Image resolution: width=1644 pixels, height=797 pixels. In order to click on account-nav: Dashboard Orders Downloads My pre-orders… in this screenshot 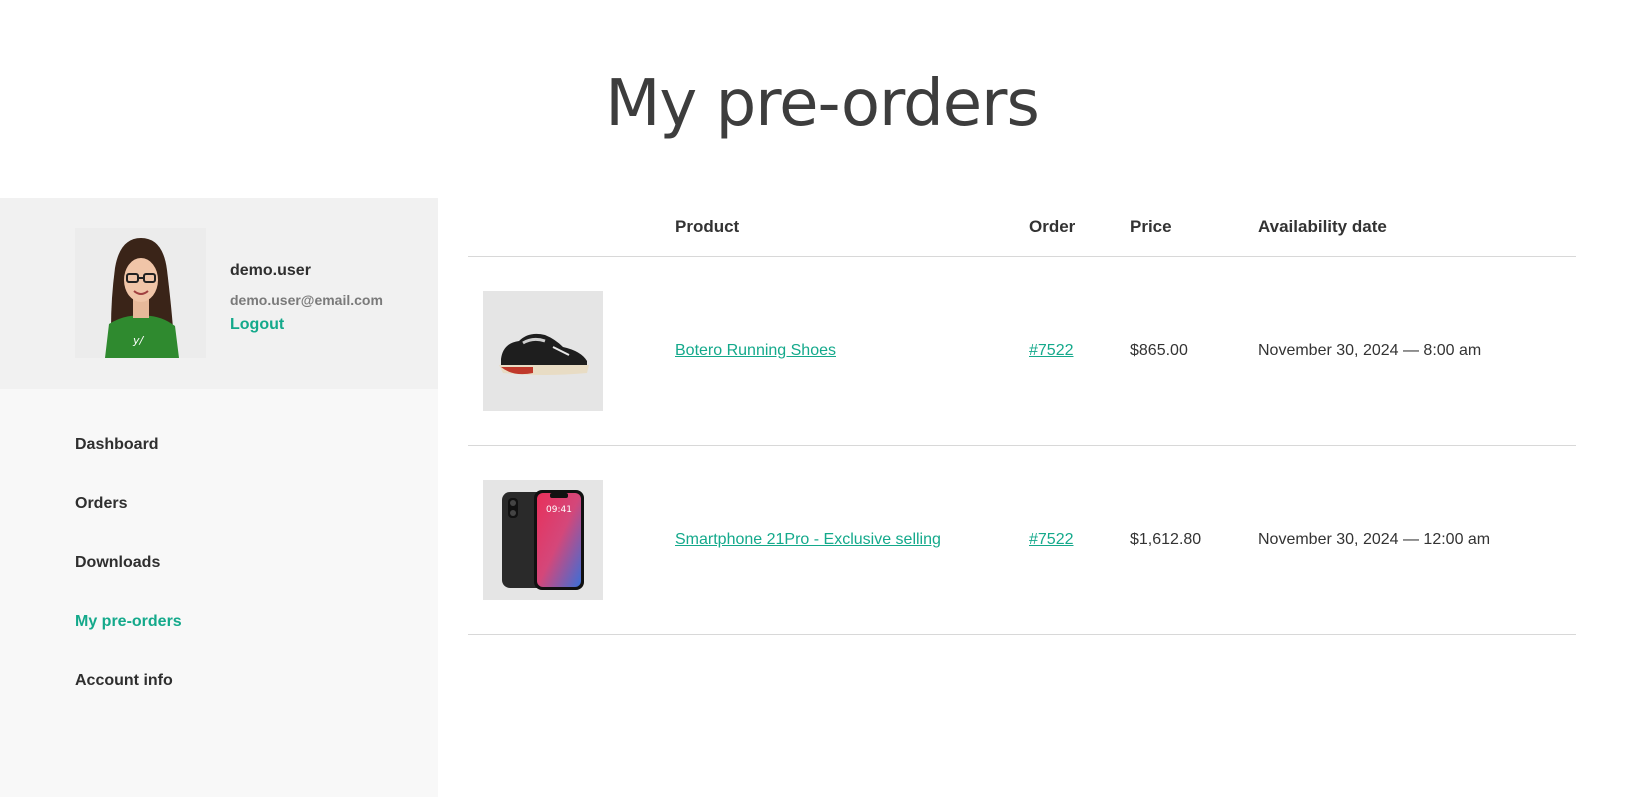, I will do `click(128, 583)`.